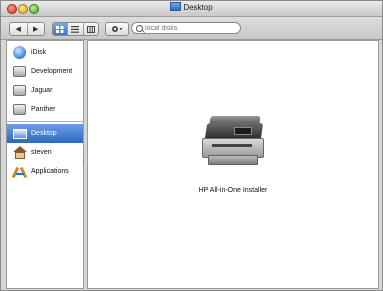 This screenshot has width=383, height=291. I want to click on sidebar-item-label: Development, so click(52, 71).